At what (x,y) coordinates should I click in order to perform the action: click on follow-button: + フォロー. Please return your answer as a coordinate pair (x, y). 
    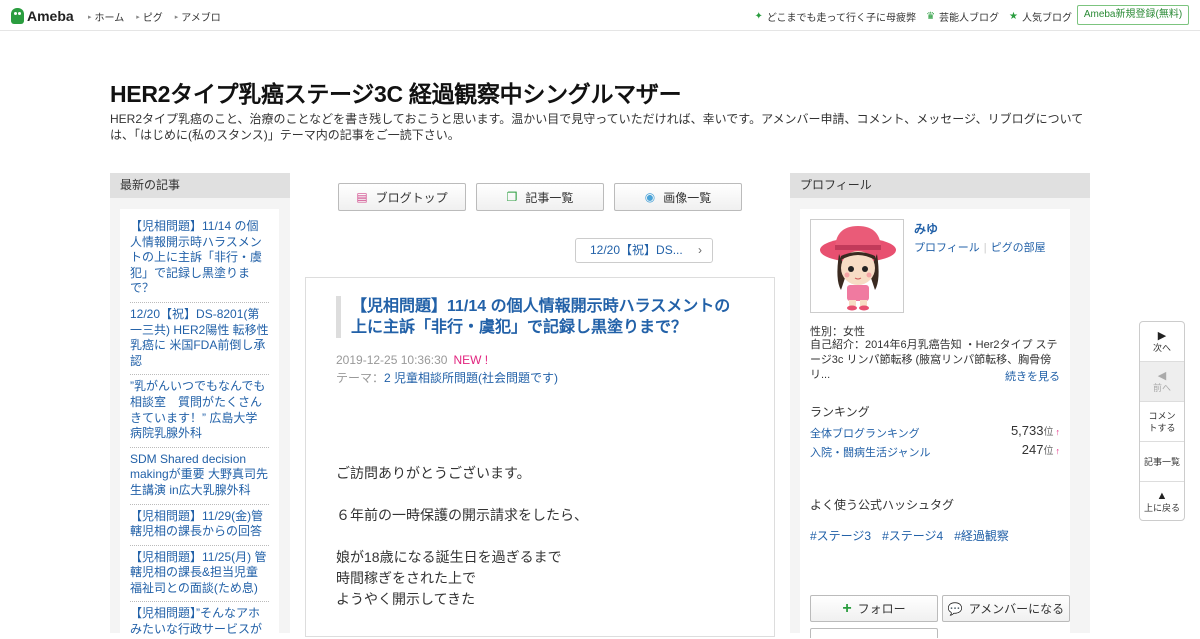
    Looking at the image, I should click on (874, 608).